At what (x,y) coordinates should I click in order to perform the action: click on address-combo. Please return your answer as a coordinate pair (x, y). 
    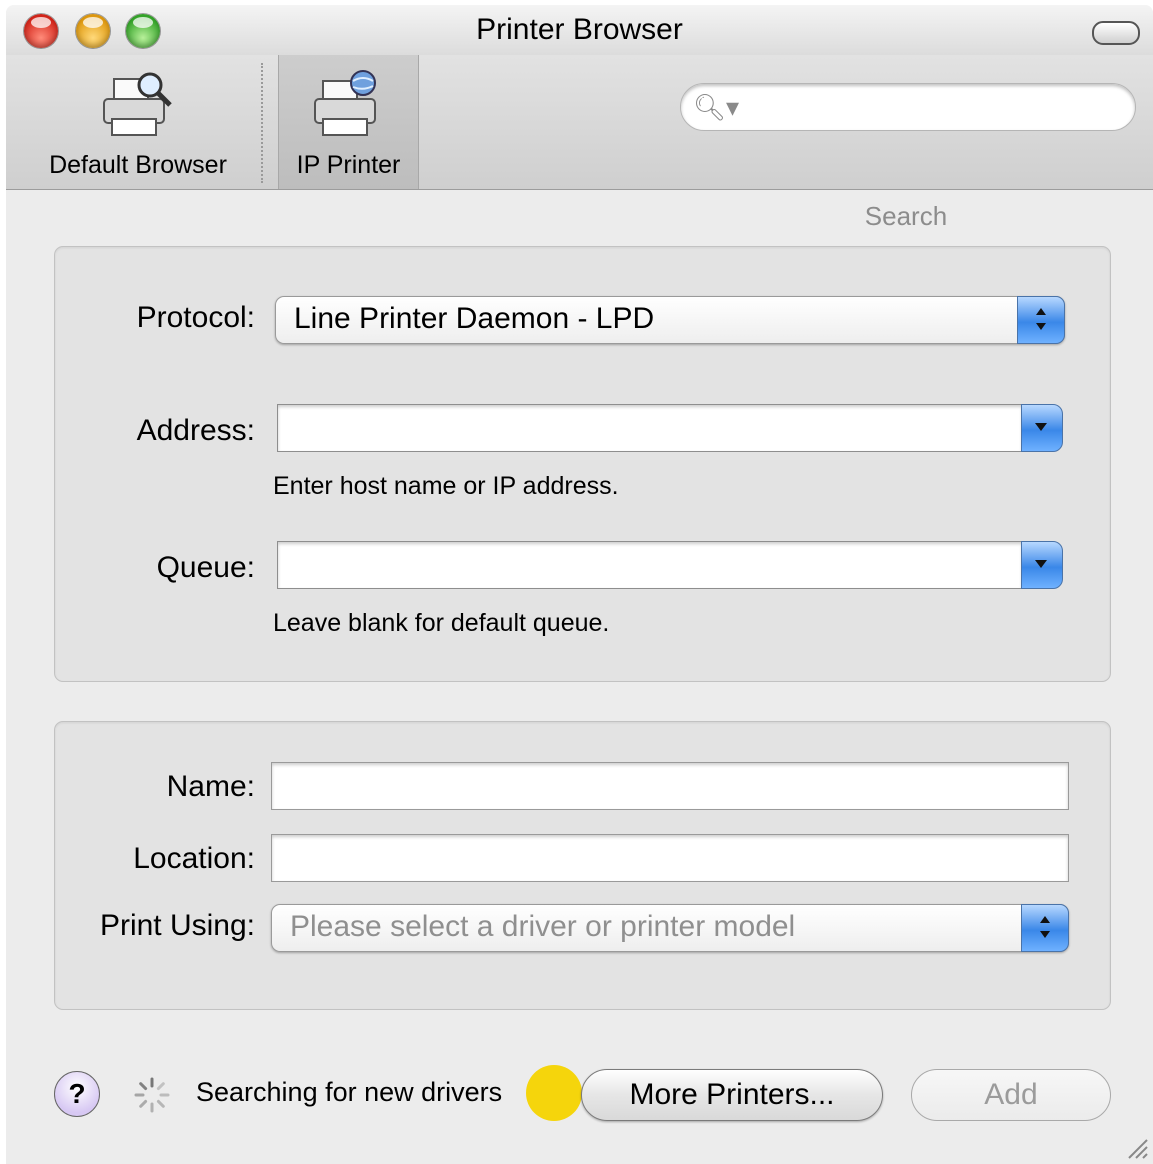
    Looking at the image, I should click on (670, 428).